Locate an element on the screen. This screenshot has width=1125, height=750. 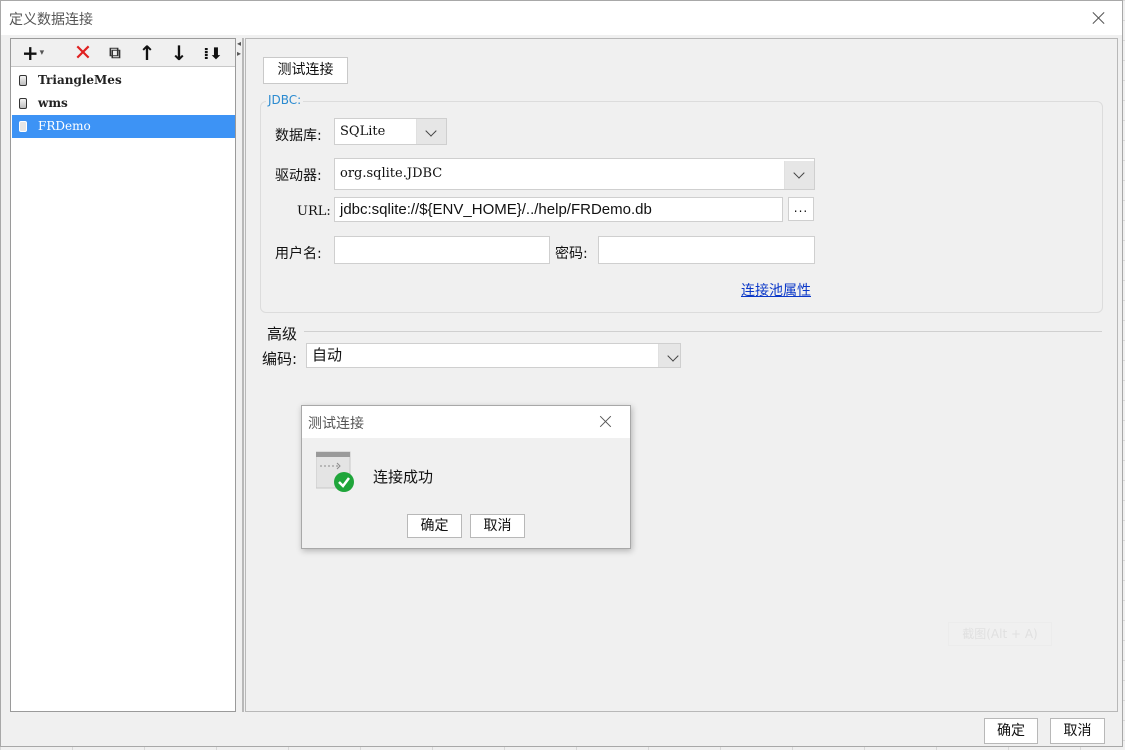
dialog-ok-button: 确定 is located at coordinates (434, 526).